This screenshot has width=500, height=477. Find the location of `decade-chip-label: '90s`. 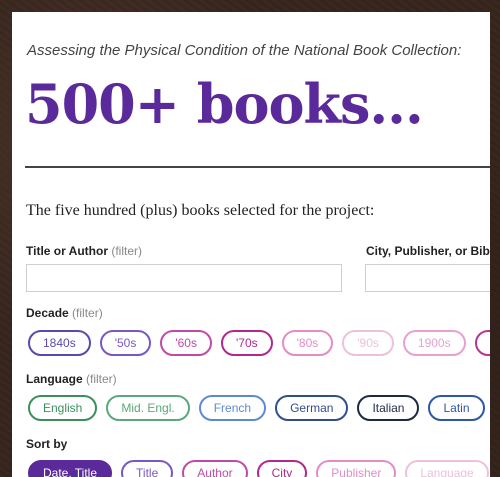

decade-chip-label: '90s is located at coordinates (368, 343).